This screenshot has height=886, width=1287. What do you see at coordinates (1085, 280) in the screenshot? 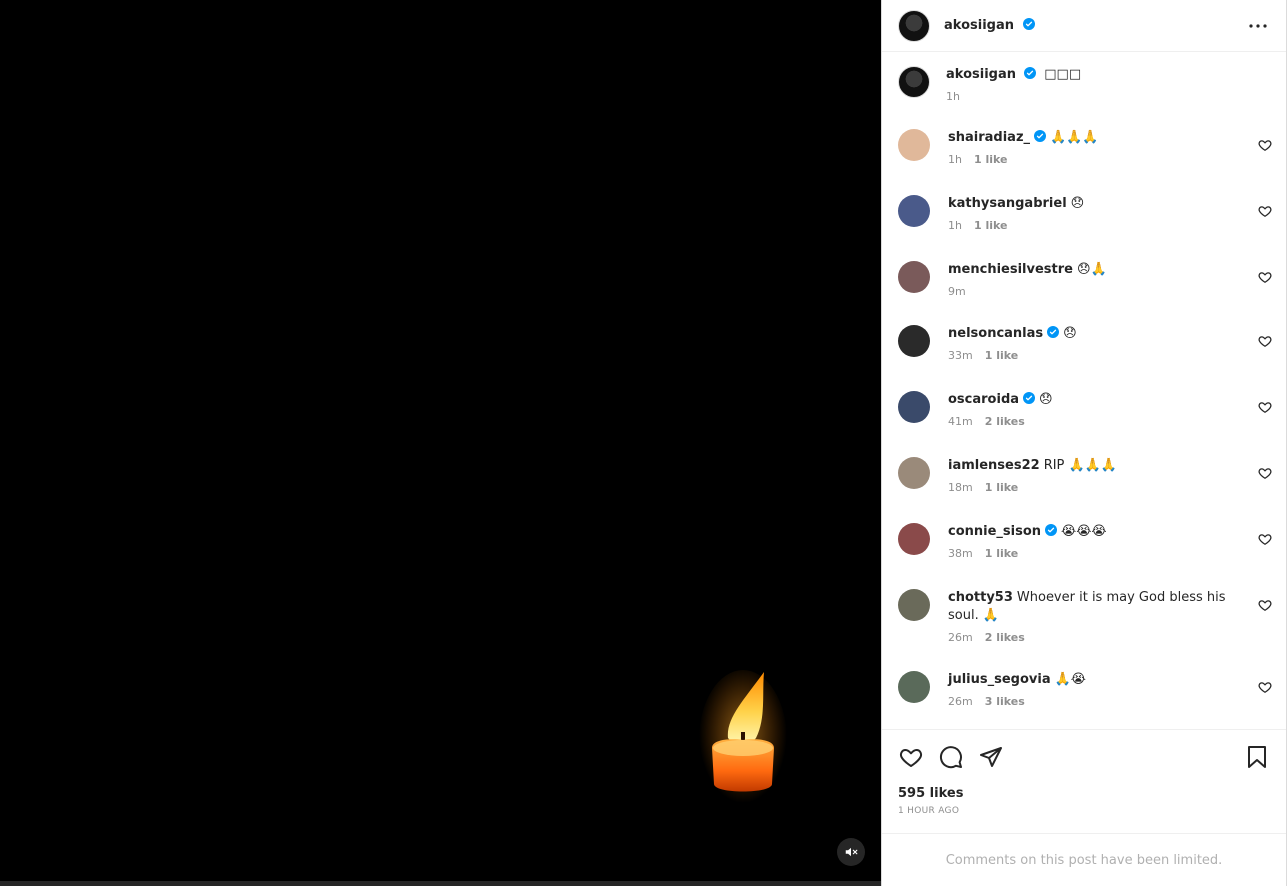
I see `comment-row: menchiesilvestre 😞🙏 9m` at bounding box center [1085, 280].